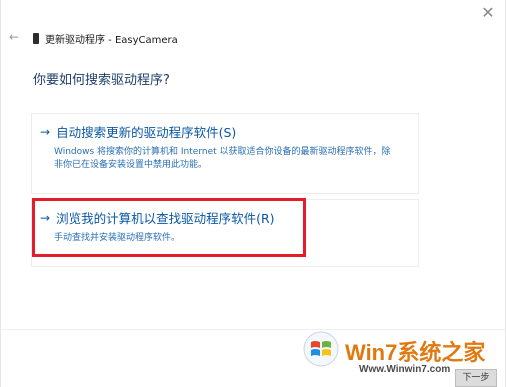 The height and width of the screenshot is (387, 506). Describe the element at coordinates (36, 38) in the screenshot. I see `device-icon` at that location.